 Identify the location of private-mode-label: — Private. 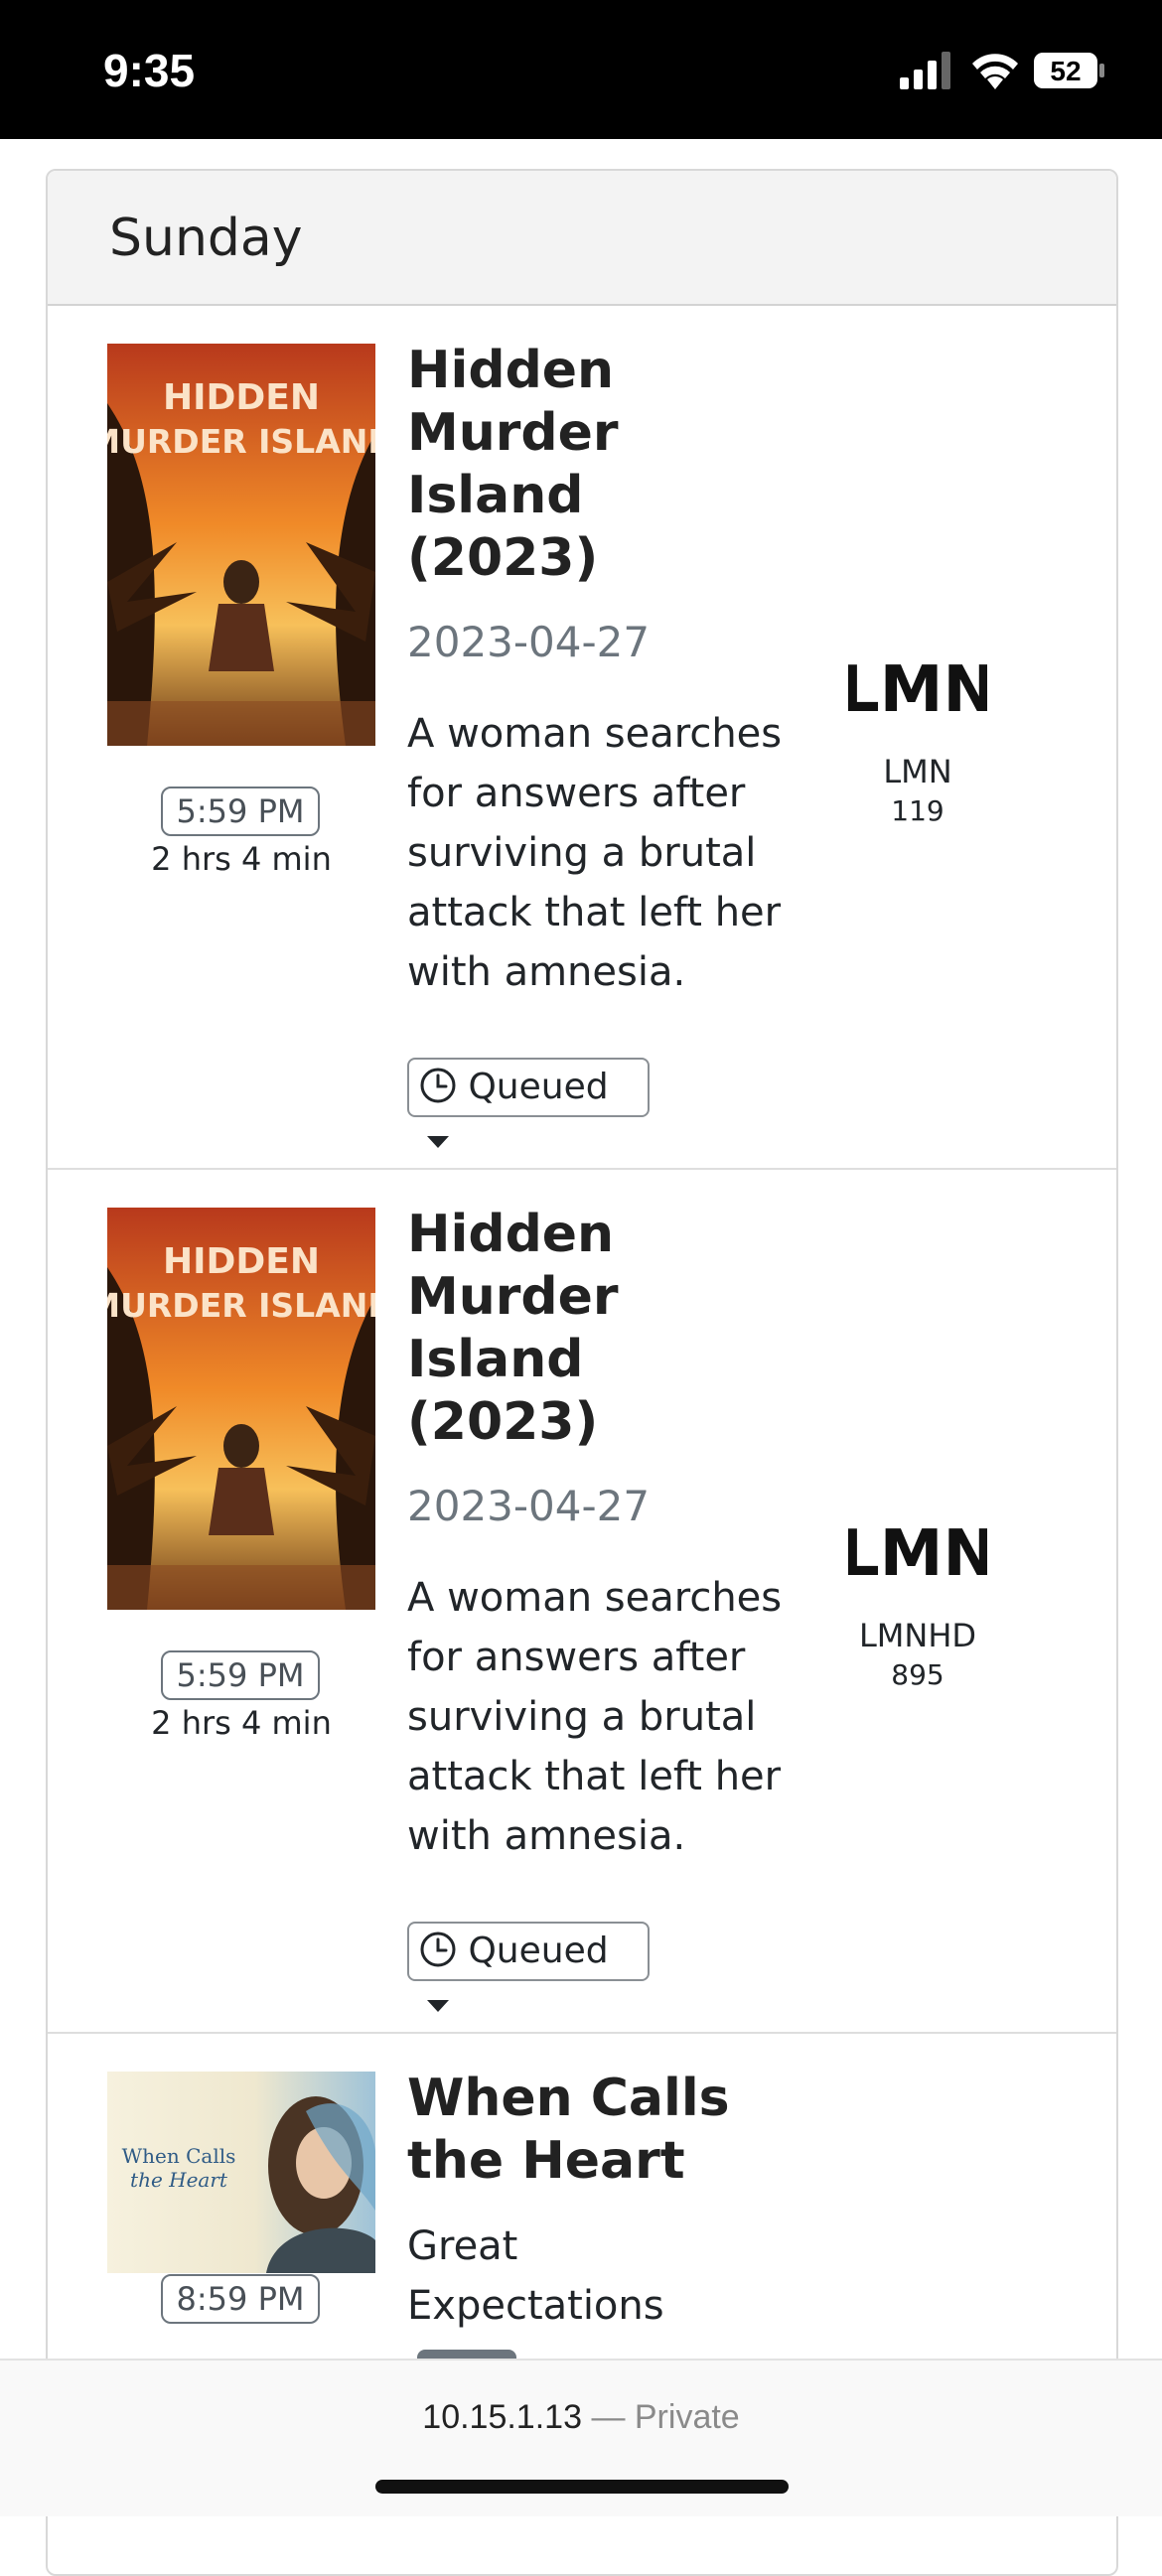
(665, 2417).